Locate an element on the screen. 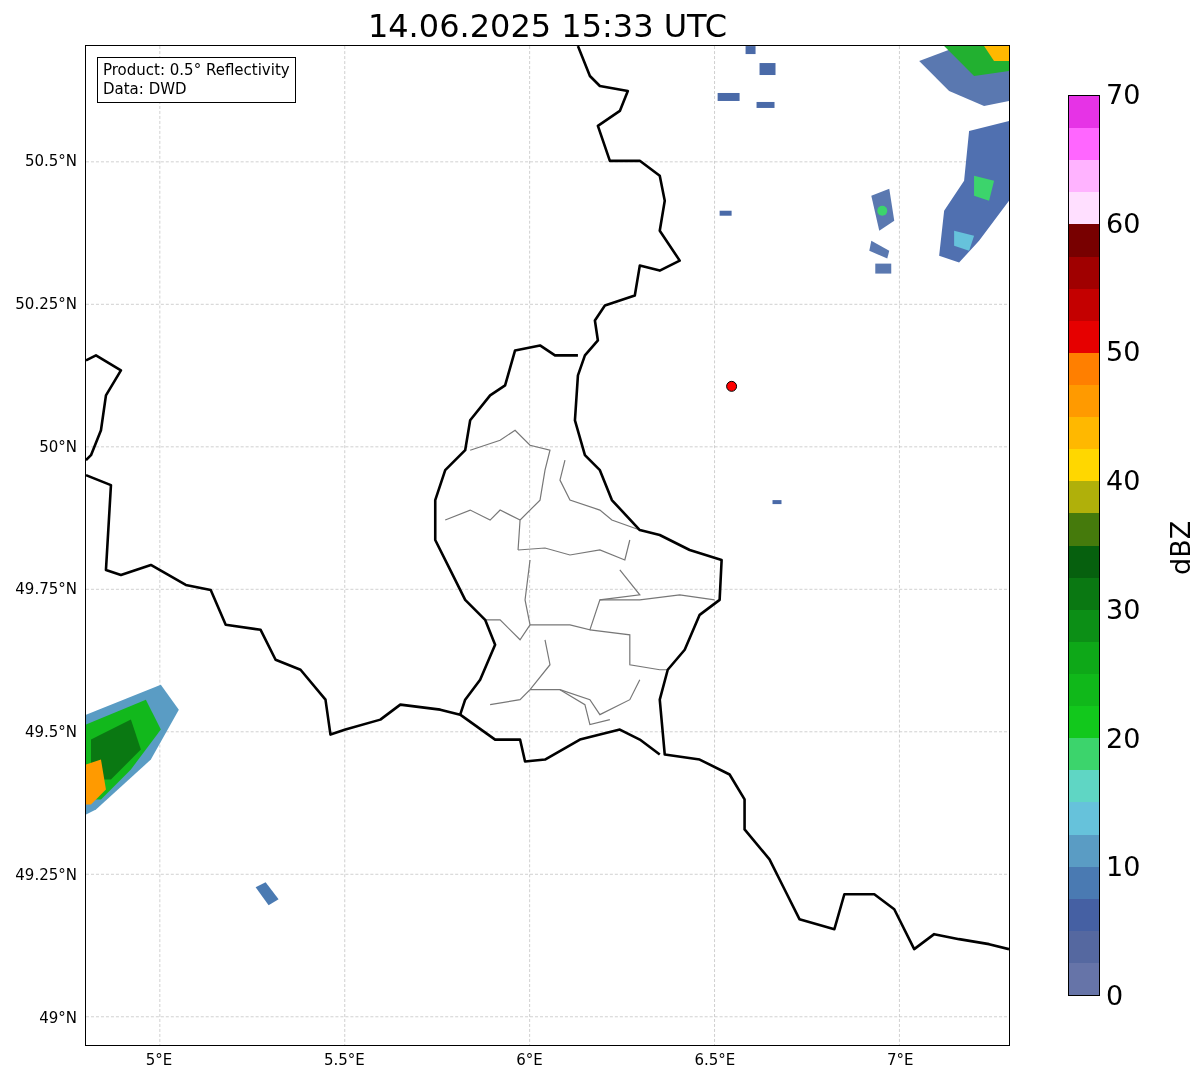 The width and height of the screenshot is (1202, 1081). latitude-label: 49.5°N is located at coordinates (50, 732).